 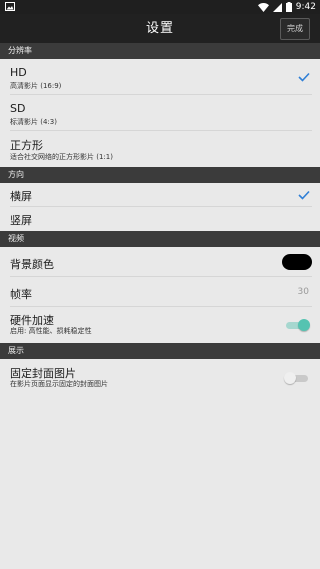 What do you see at coordinates (21, 220) in the screenshot?
I see `option-title: 竖屏` at bounding box center [21, 220].